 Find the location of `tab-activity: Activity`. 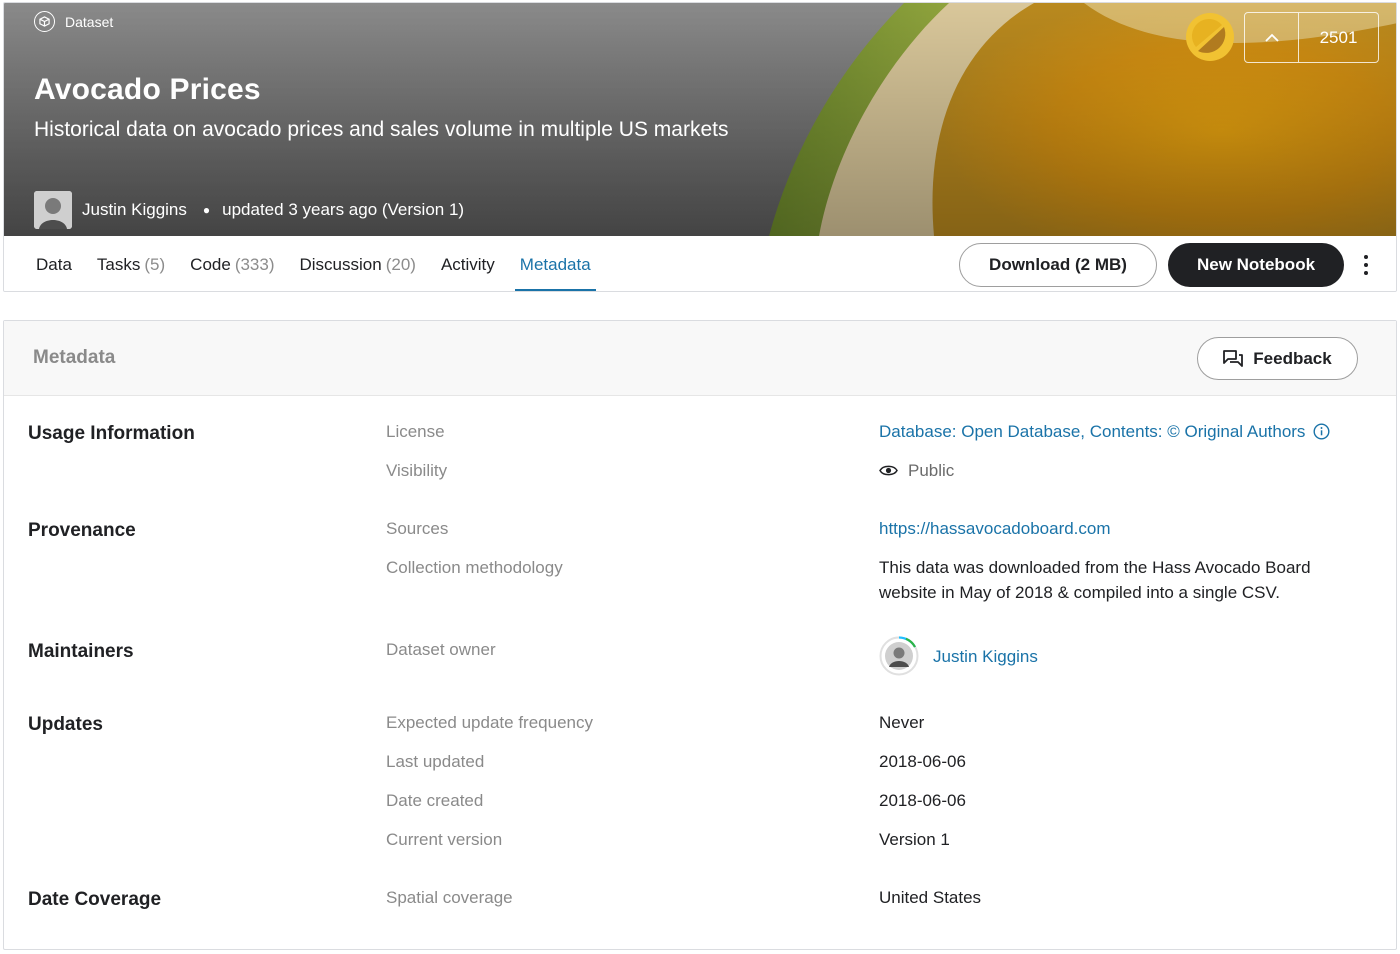

tab-activity: Activity is located at coordinates (467, 263).